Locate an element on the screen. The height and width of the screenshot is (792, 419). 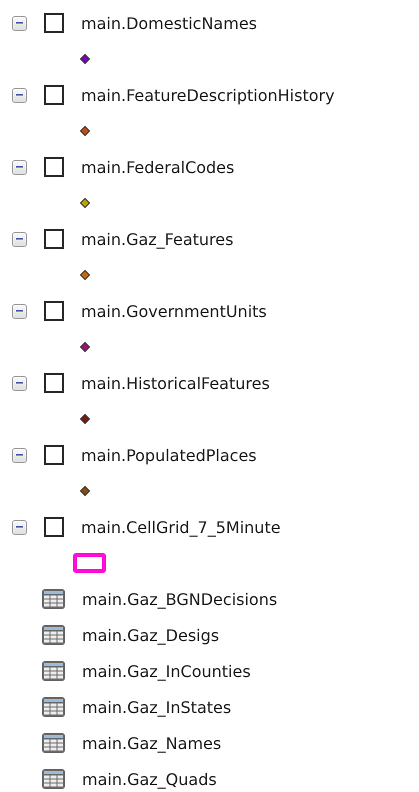
table-name: main.Gaz_Names is located at coordinates (152, 743).